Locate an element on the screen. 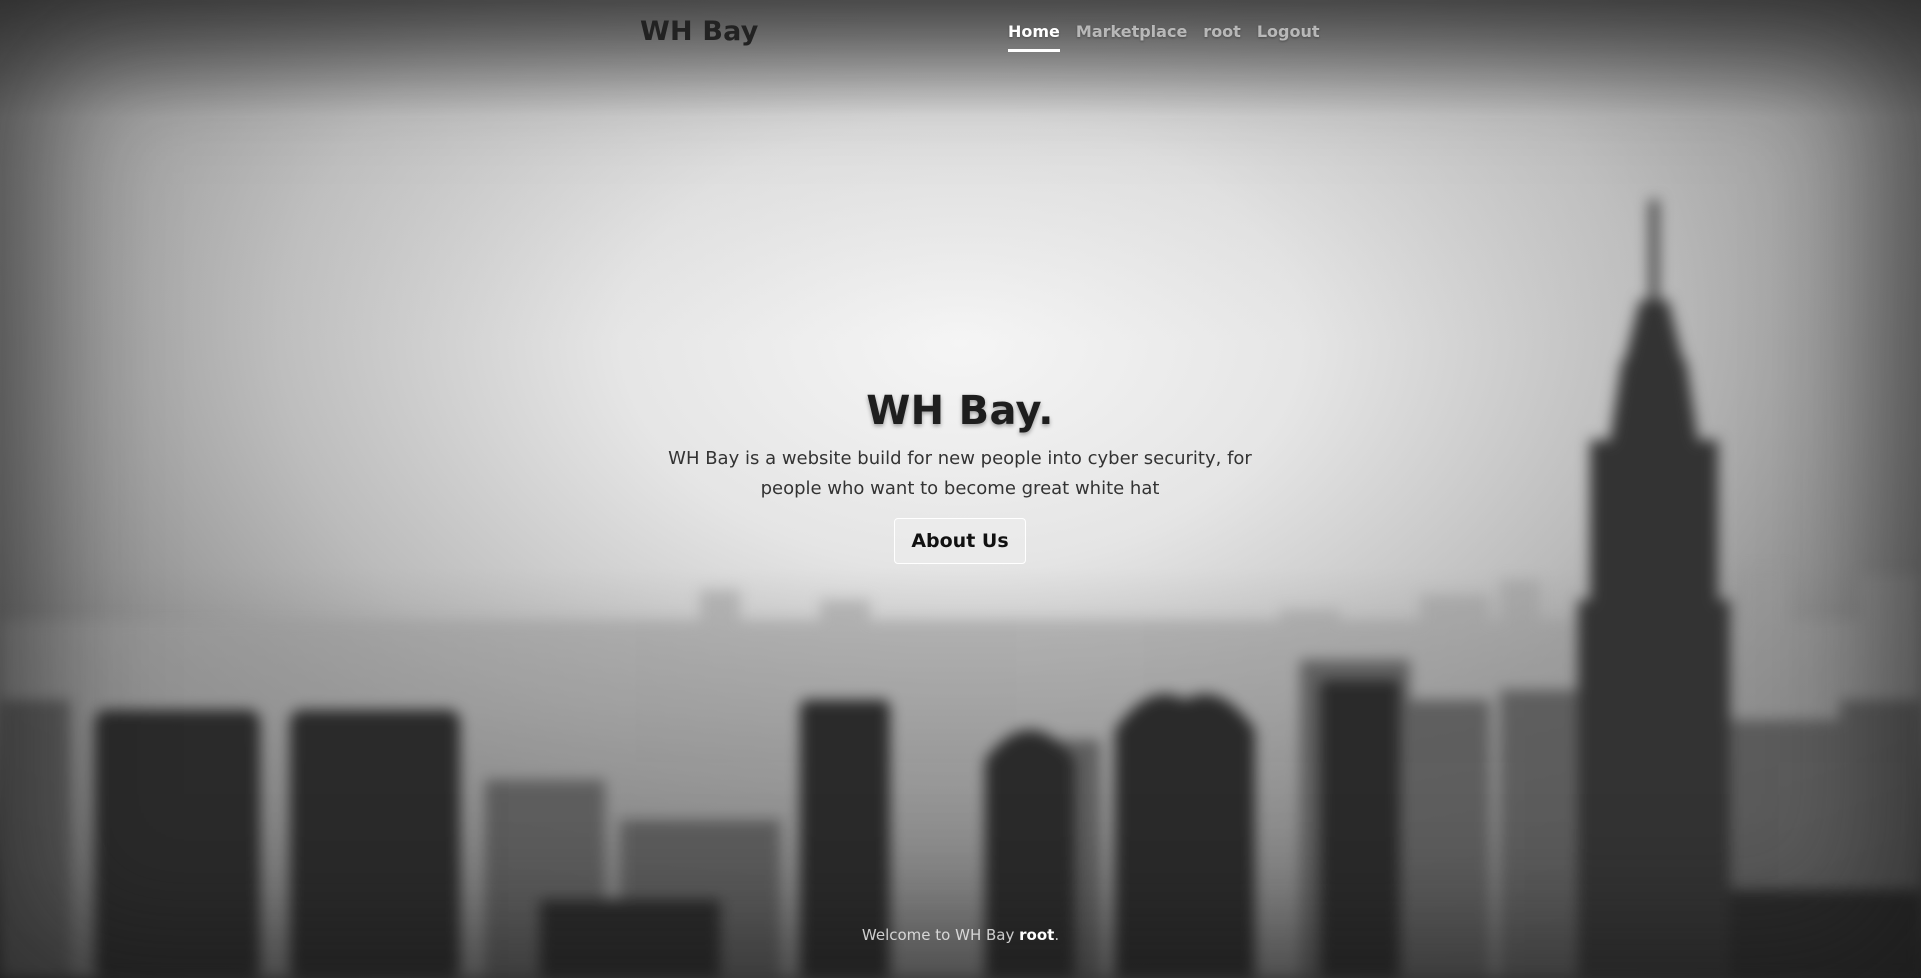  footer: Welcome to WH Bay root. is located at coordinates (960, 935).